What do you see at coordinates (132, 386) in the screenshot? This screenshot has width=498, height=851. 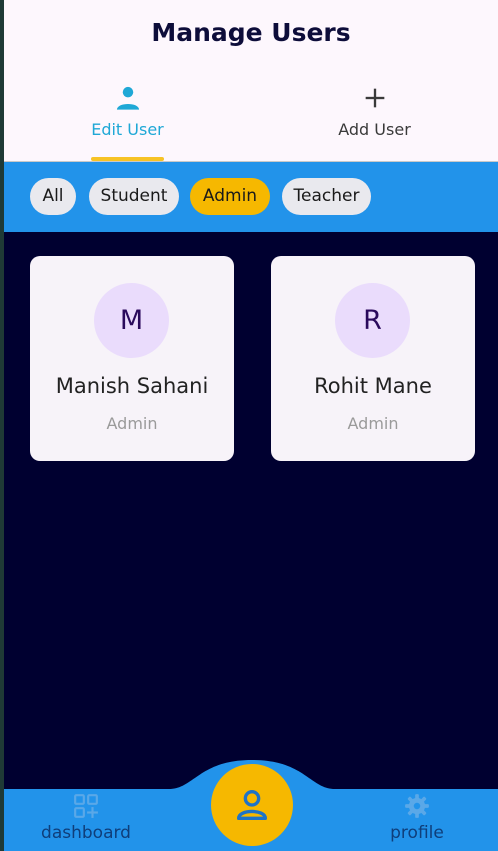 I see `user-name: Manish Sahani` at bounding box center [132, 386].